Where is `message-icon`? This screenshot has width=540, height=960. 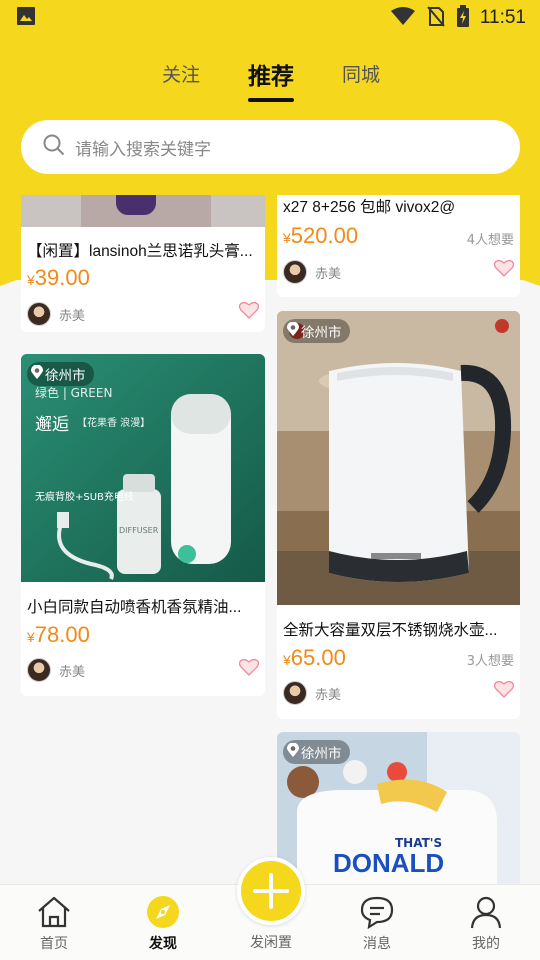
message-icon is located at coordinates (377, 912).